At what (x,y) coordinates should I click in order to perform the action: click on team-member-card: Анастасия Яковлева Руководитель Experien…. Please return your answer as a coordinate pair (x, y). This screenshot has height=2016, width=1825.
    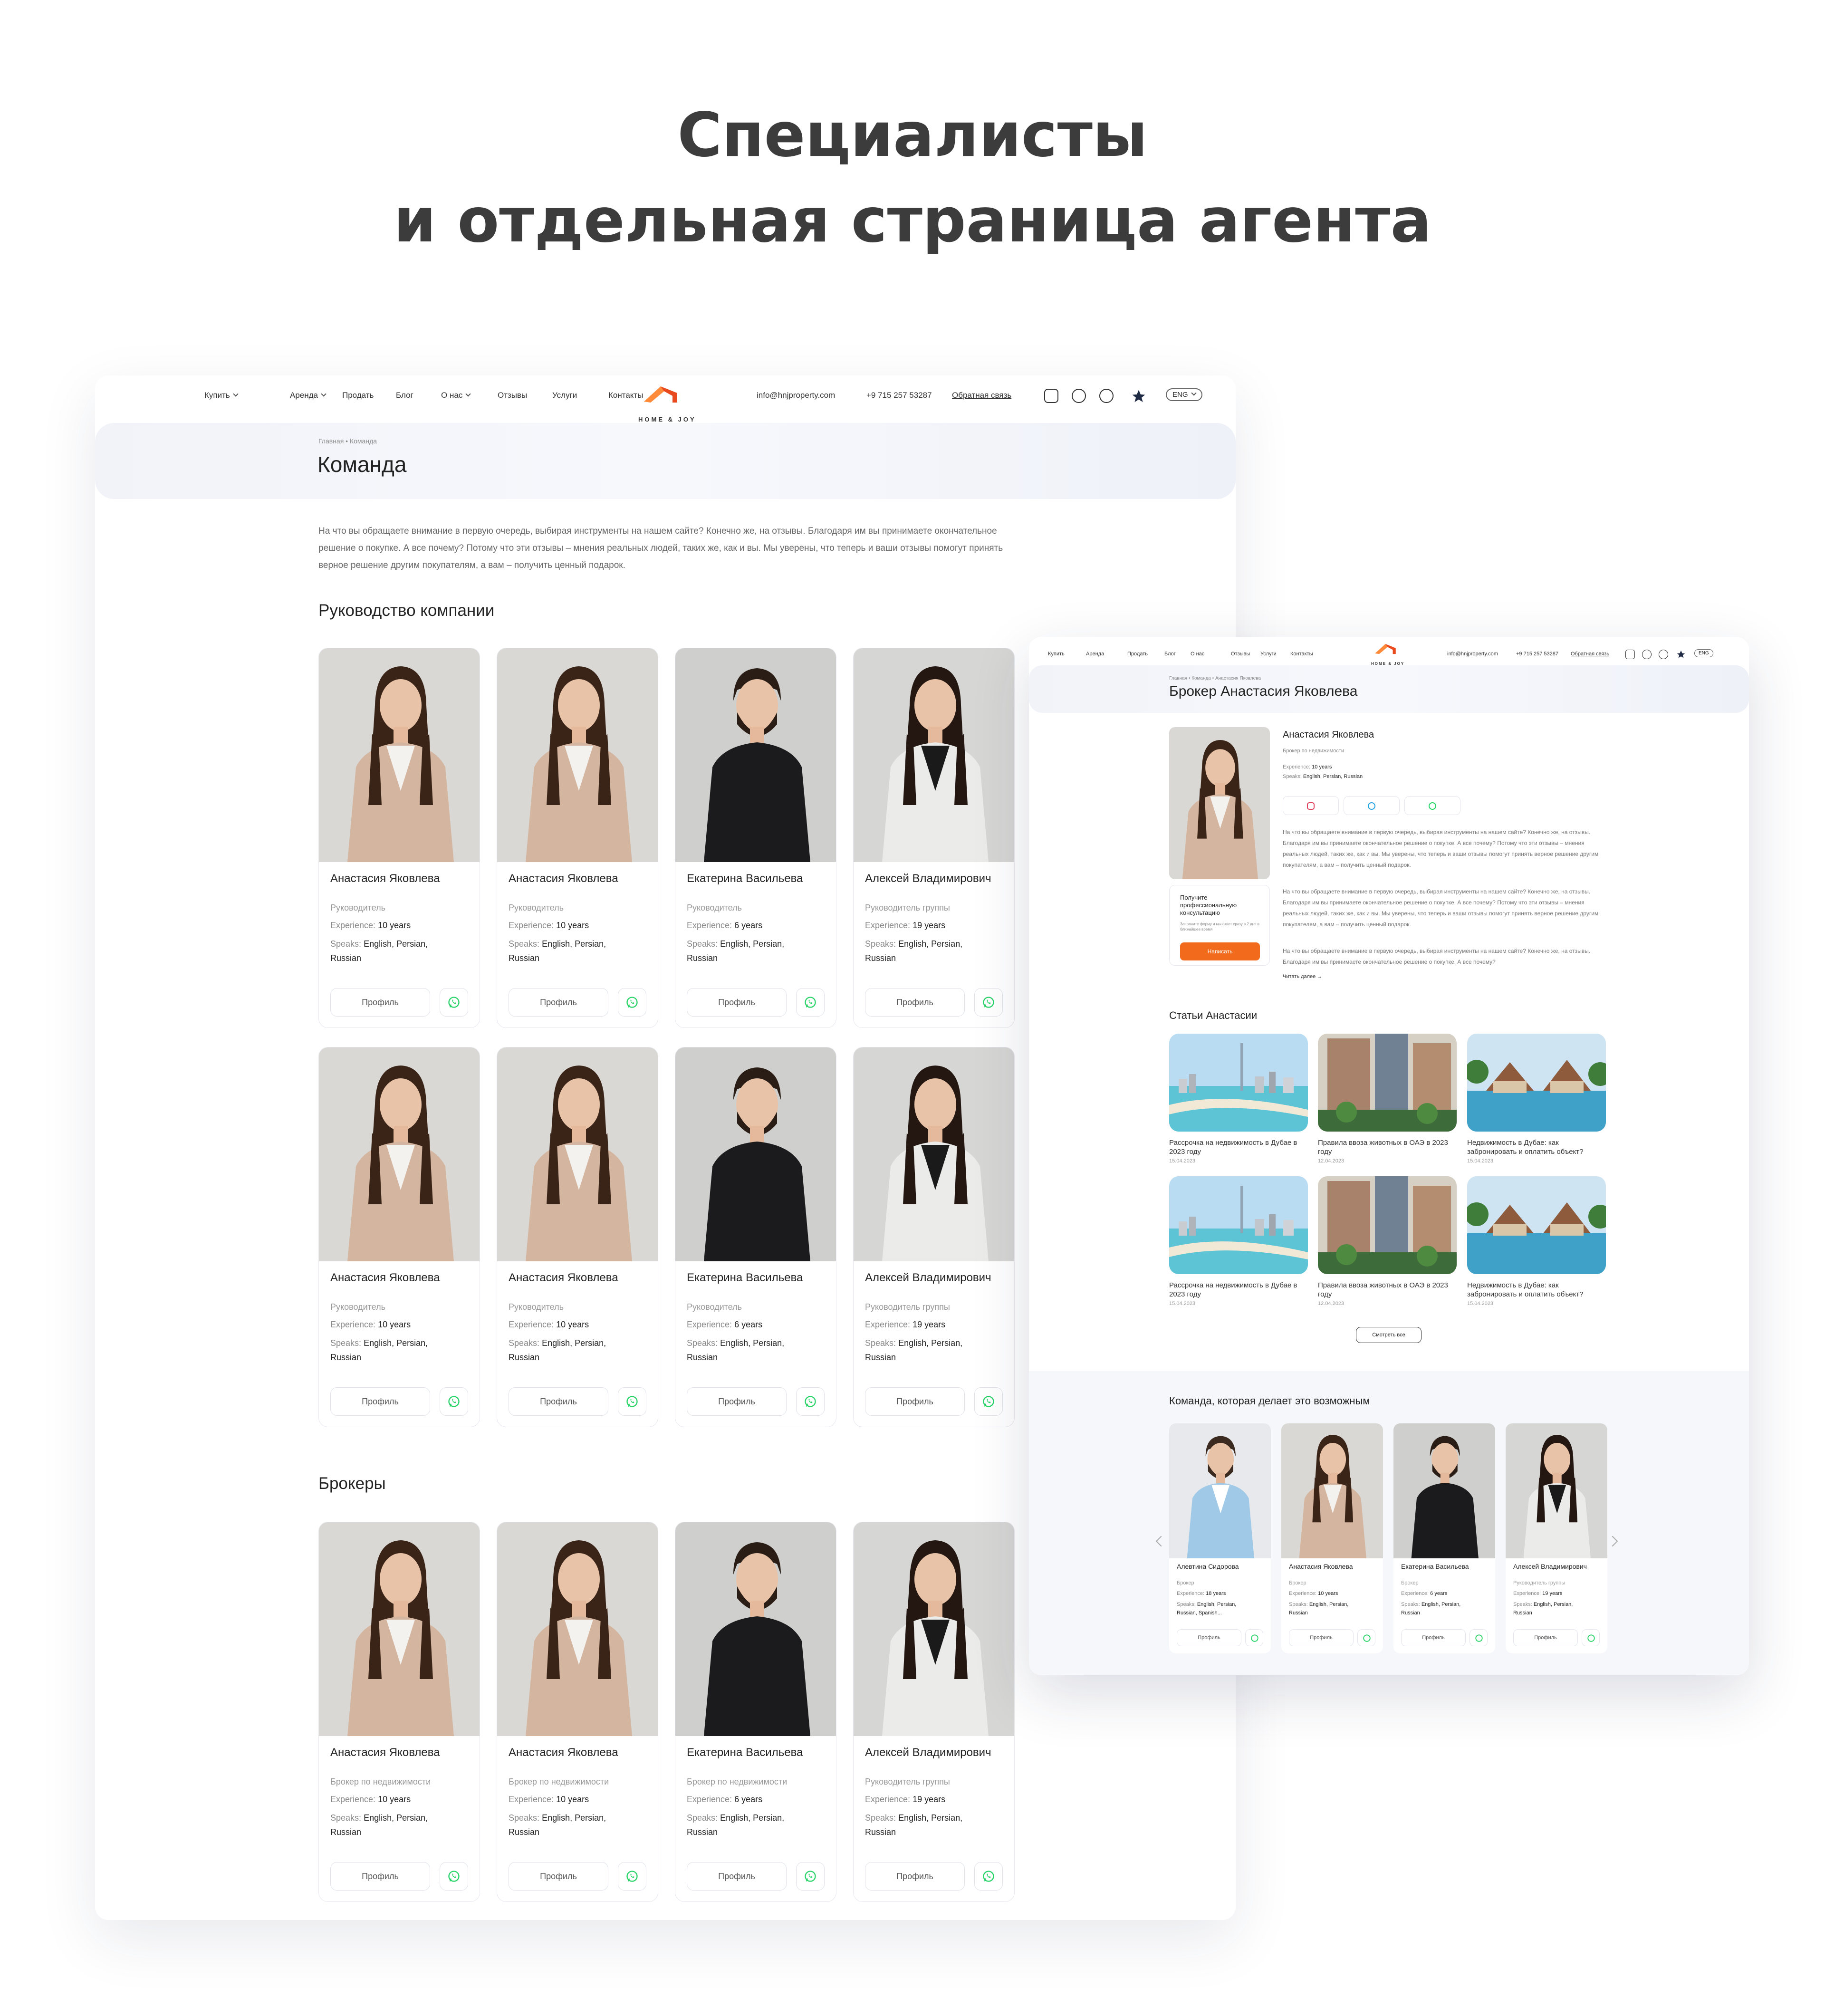
    Looking at the image, I should click on (577, 1237).